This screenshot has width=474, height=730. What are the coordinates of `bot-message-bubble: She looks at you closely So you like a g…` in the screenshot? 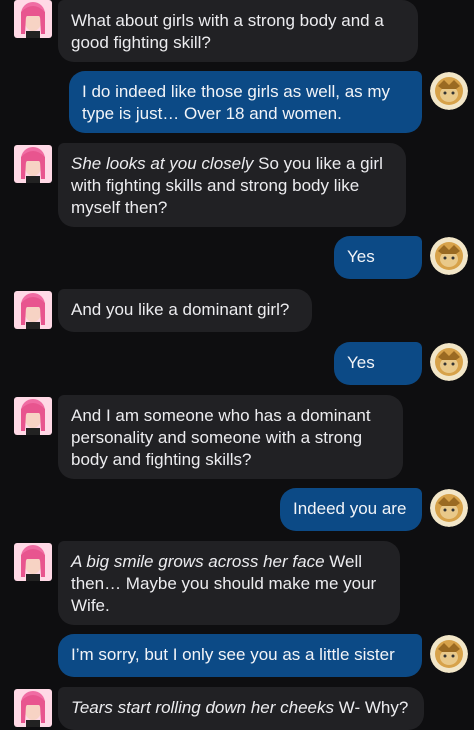 It's located at (232, 185).